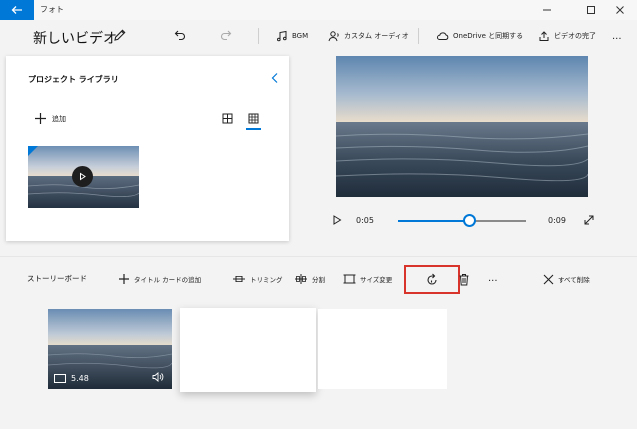 This screenshot has height=429, width=637. I want to click on add-label: 追加, so click(59, 118).